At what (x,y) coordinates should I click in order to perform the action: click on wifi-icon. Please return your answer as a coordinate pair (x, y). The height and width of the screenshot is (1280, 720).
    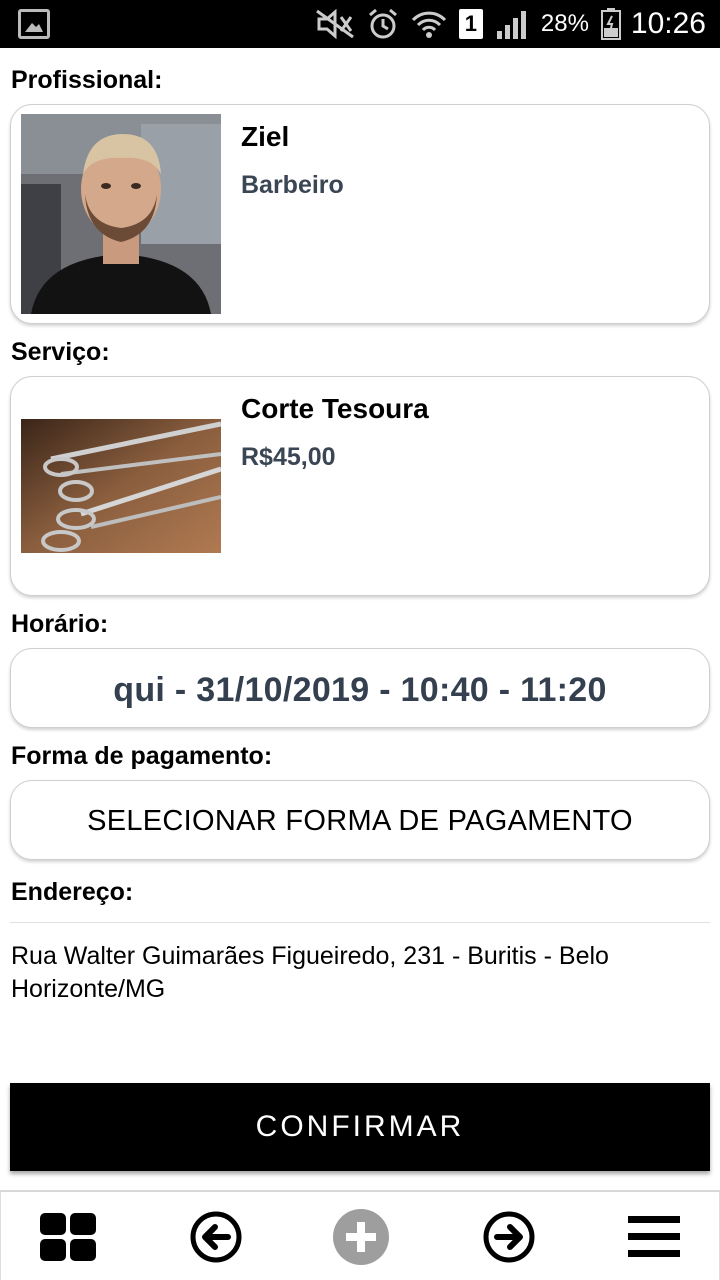
    Looking at the image, I should click on (428, 24).